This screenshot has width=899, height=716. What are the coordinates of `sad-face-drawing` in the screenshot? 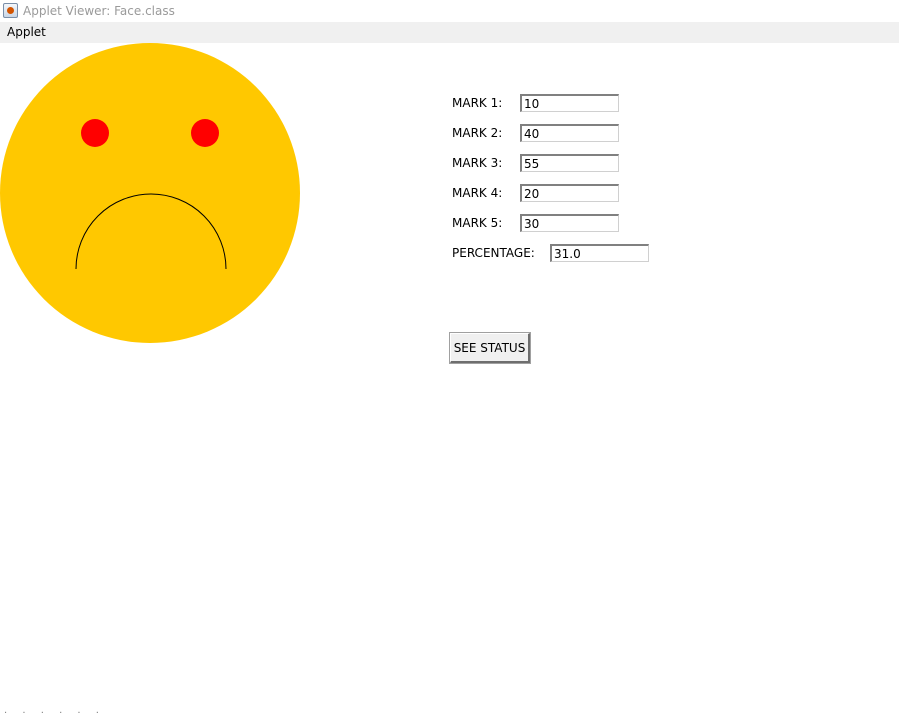 It's located at (150, 193).